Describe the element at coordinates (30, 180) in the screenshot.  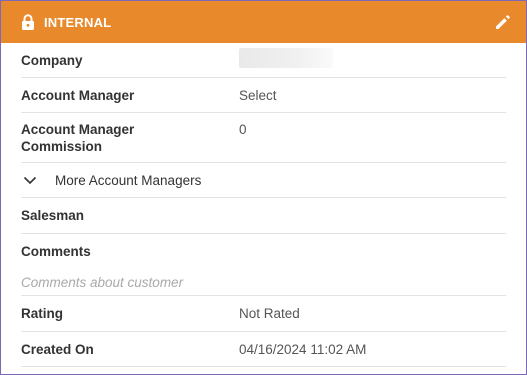
I see `chevron-down-icon` at that location.